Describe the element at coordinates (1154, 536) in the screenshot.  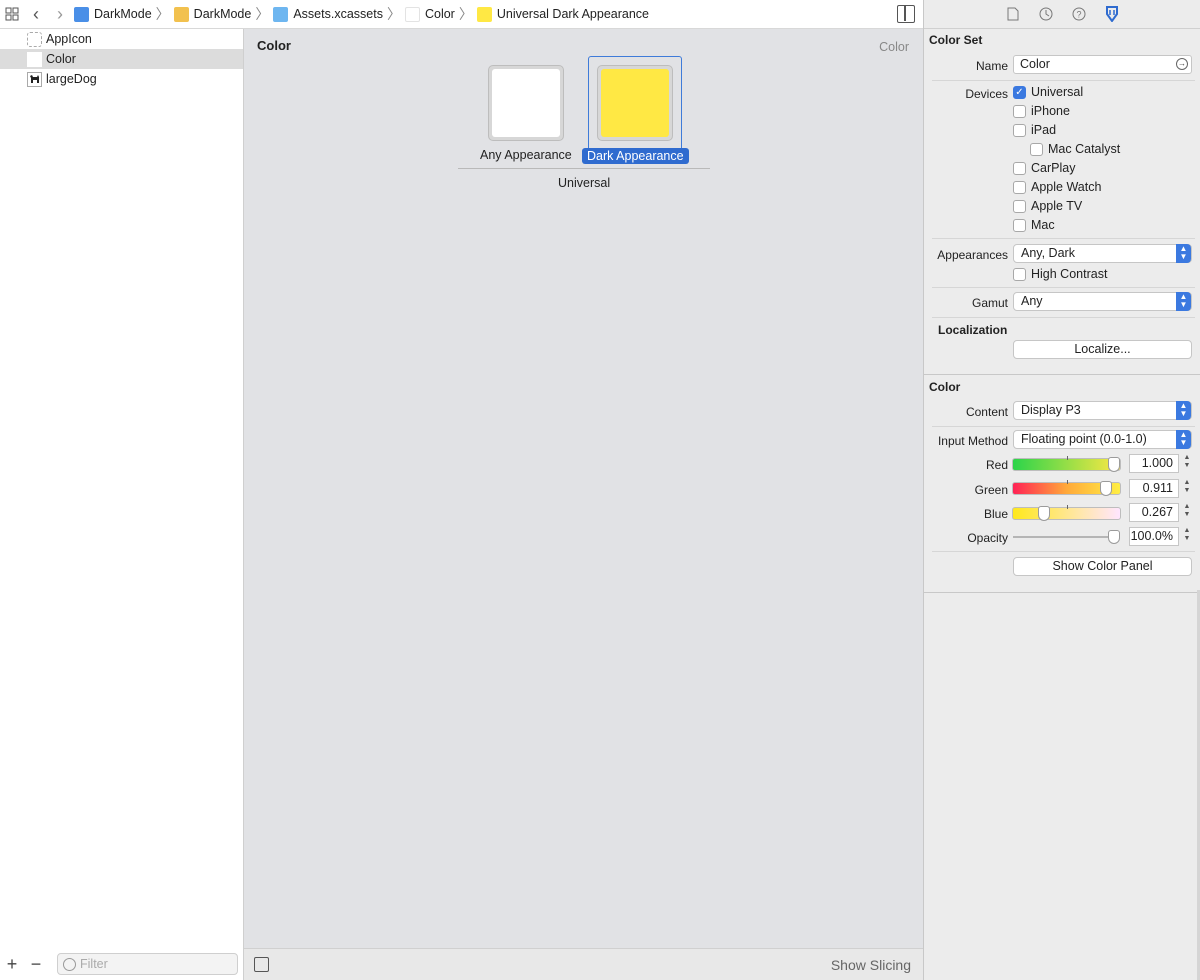
I see `opacity-value-field: 100.0%` at that location.